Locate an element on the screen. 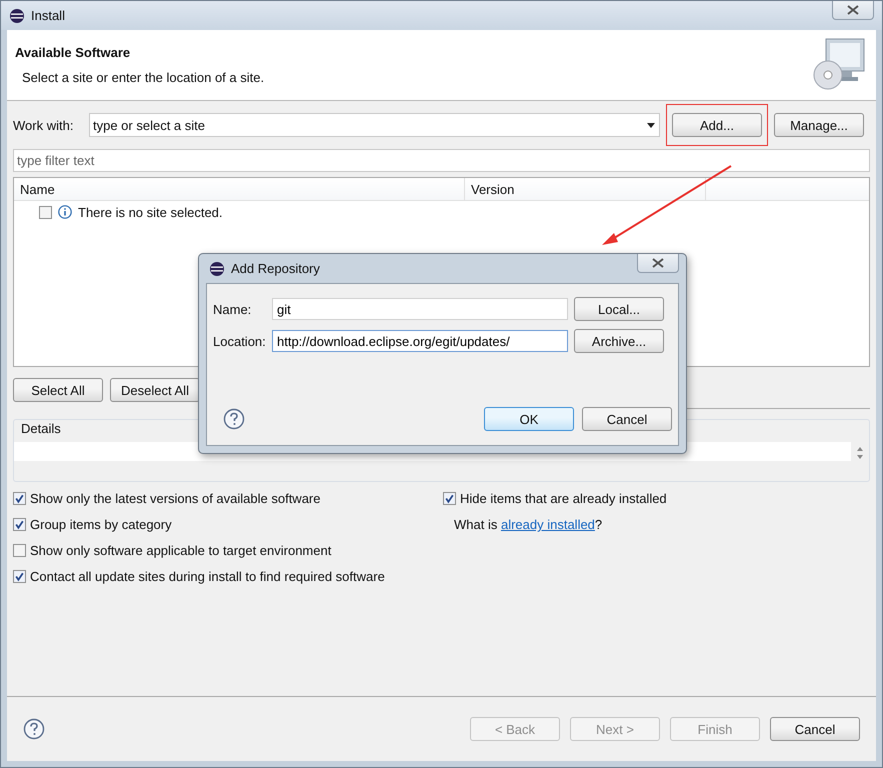  filter-field: type filter text is located at coordinates (441, 160).